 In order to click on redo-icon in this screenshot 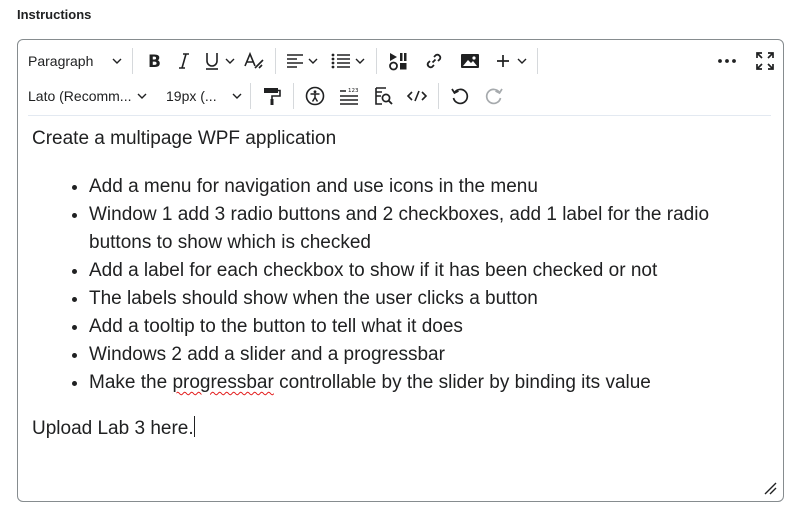, I will do `click(494, 96)`.